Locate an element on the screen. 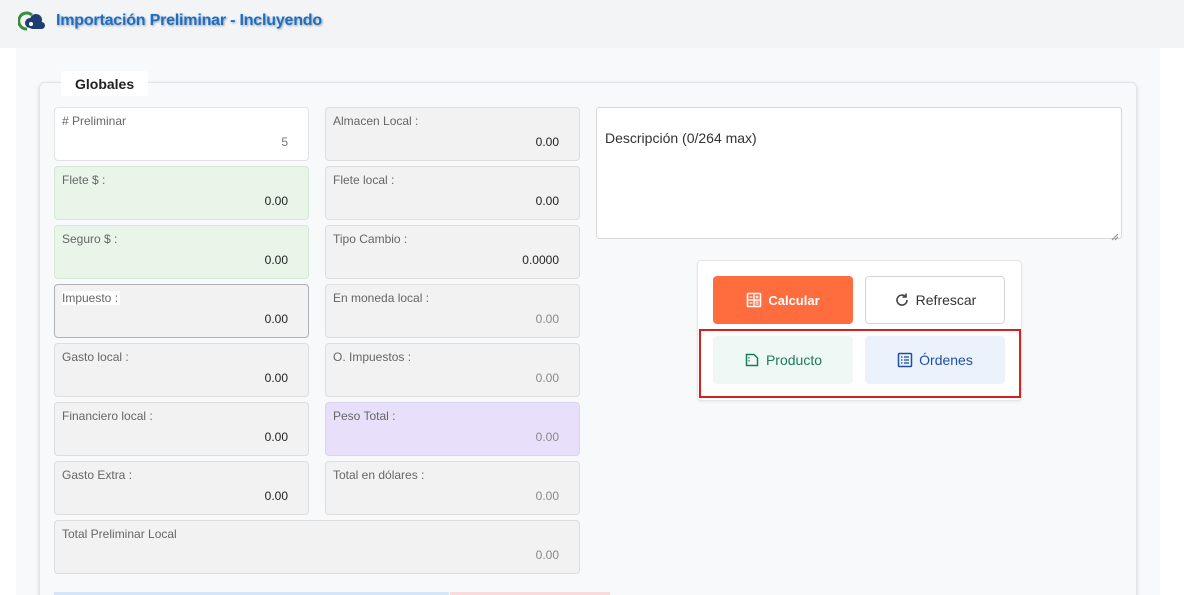 This screenshot has width=1184, height=595. field-value: 0.0000 is located at coordinates (540, 260).